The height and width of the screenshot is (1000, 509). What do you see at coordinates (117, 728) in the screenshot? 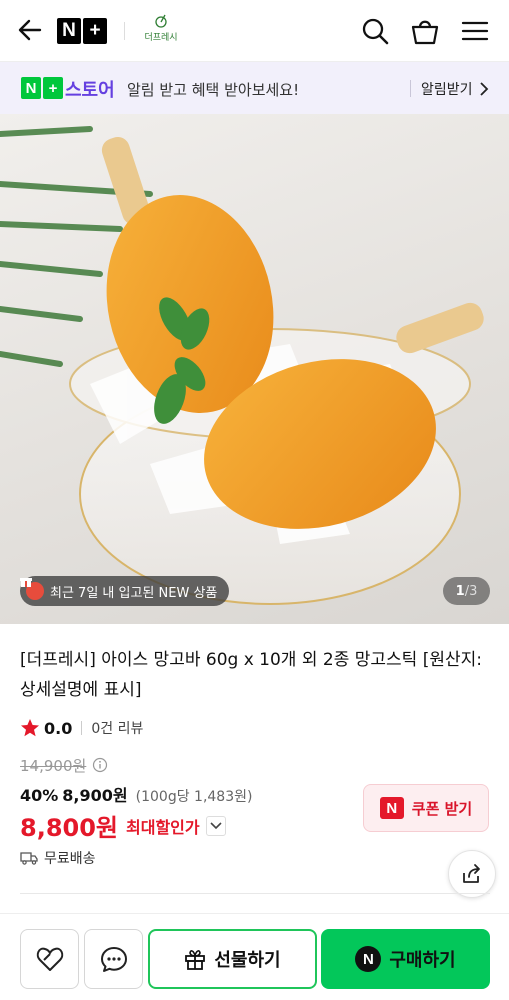
I see `review-count: 0건 리뷰` at bounding box center [117, 728].